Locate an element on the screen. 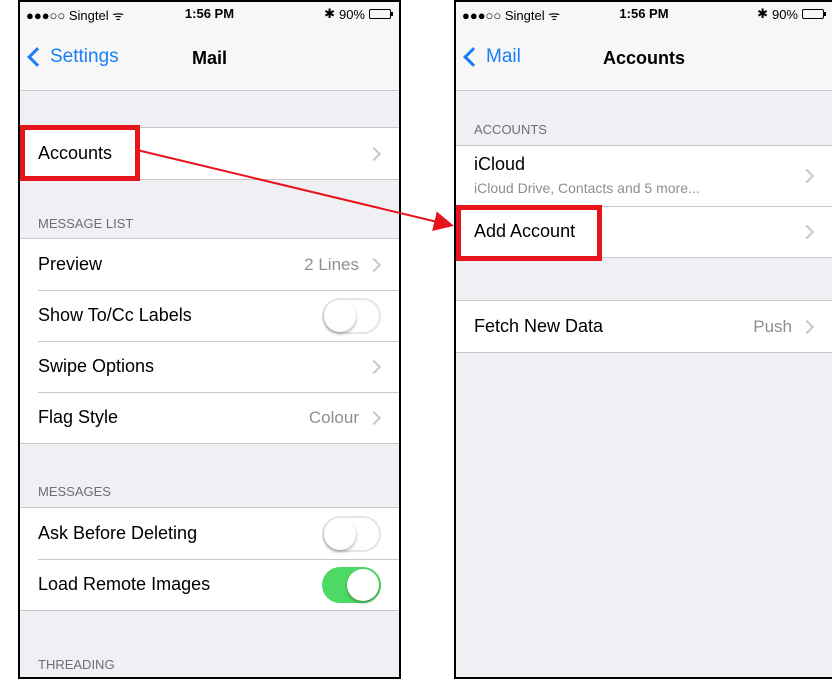 The image size is (832, 682). annotation-arrow is located at coordinates (295, 190).